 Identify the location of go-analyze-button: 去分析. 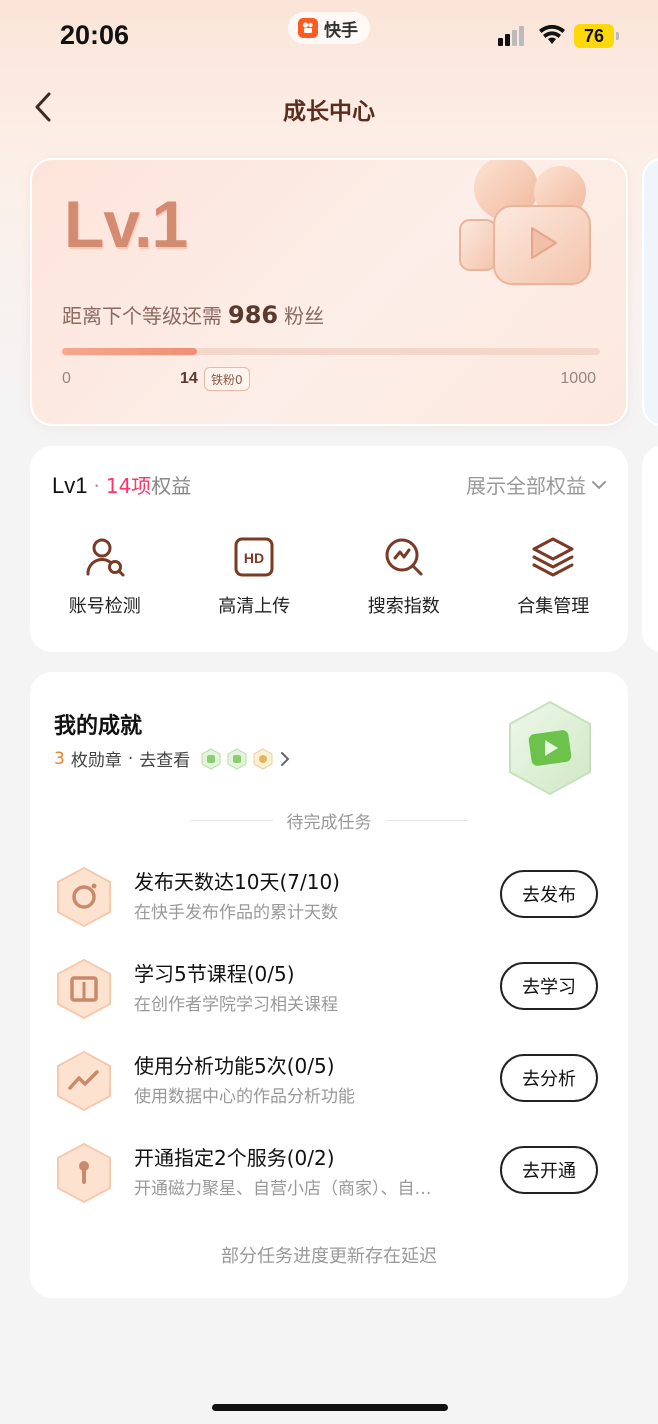
(549, 1078).